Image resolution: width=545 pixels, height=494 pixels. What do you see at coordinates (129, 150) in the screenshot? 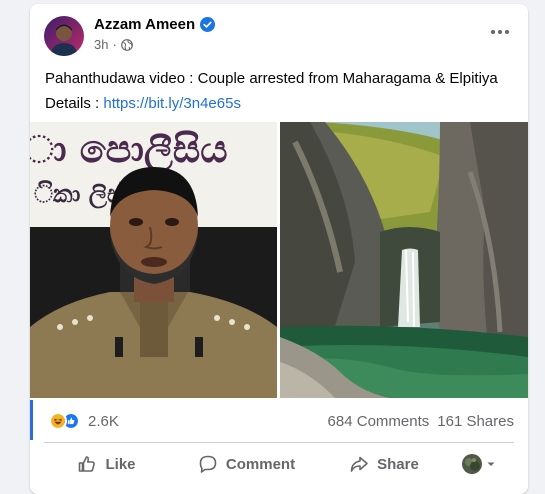
I see `backdrop-sign-text: ා පොලීසිය` at bounding box center [129, 150].